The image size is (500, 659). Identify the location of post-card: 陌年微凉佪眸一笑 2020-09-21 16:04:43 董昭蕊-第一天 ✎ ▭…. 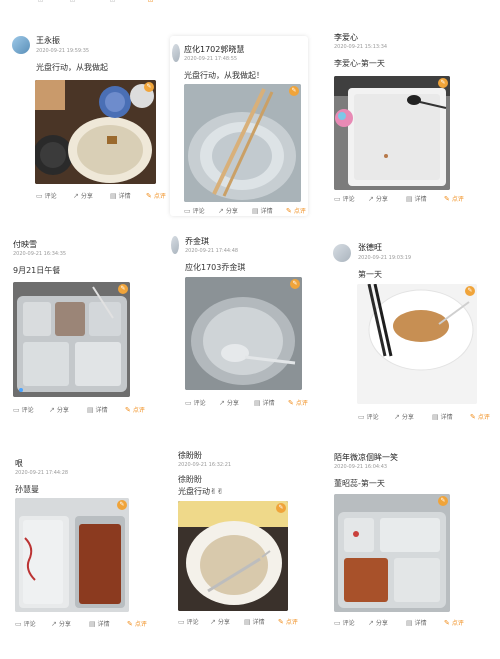
(410, 540).